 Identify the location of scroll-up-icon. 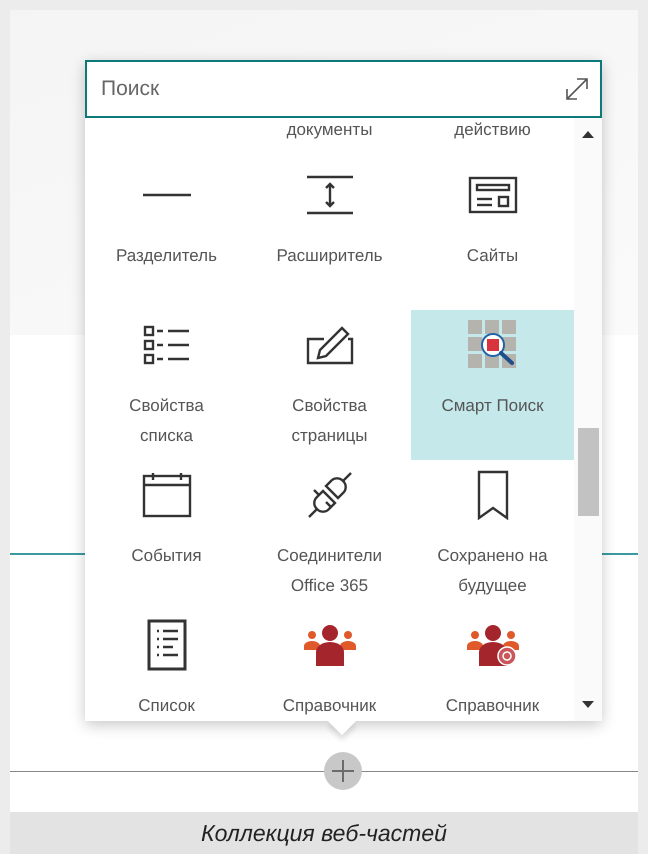
(588, 134).